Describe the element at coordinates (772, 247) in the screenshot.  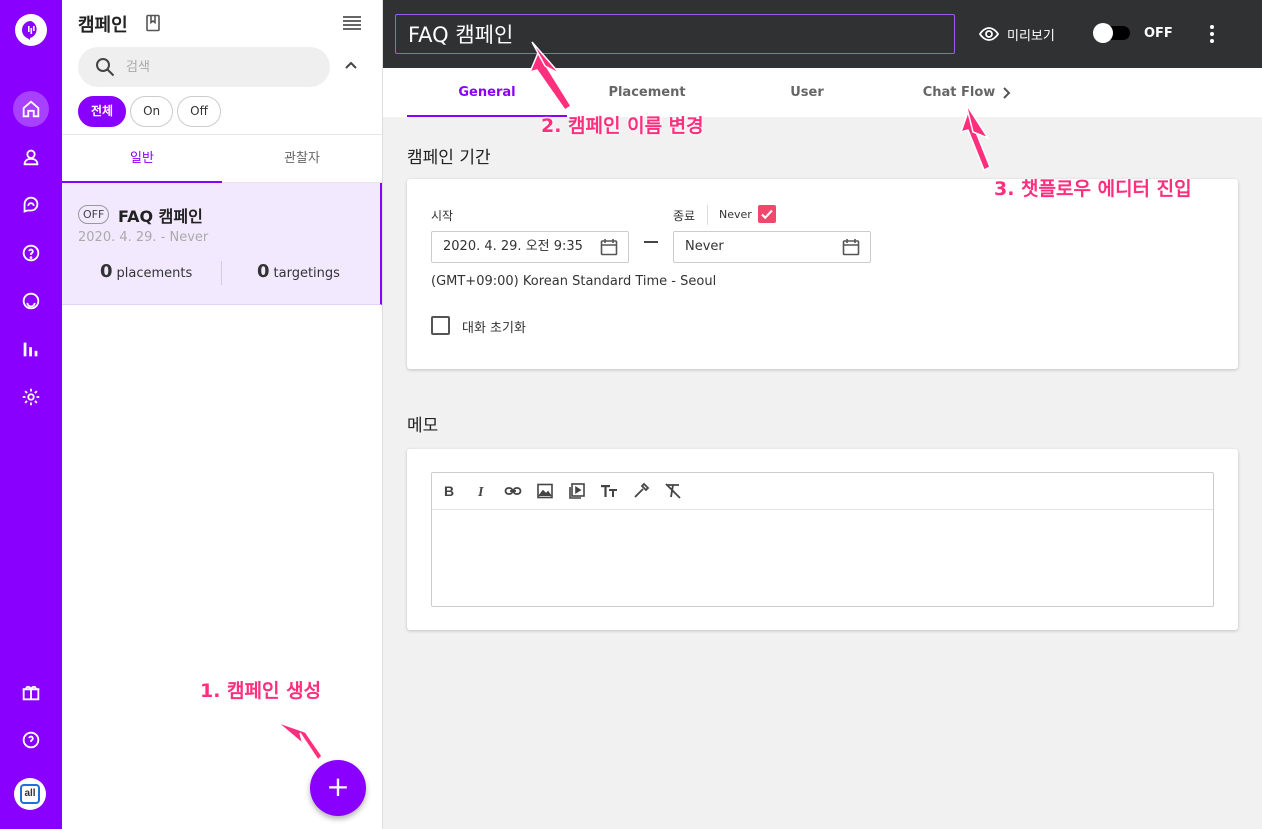
I see `end-date-field: Never` at that location.